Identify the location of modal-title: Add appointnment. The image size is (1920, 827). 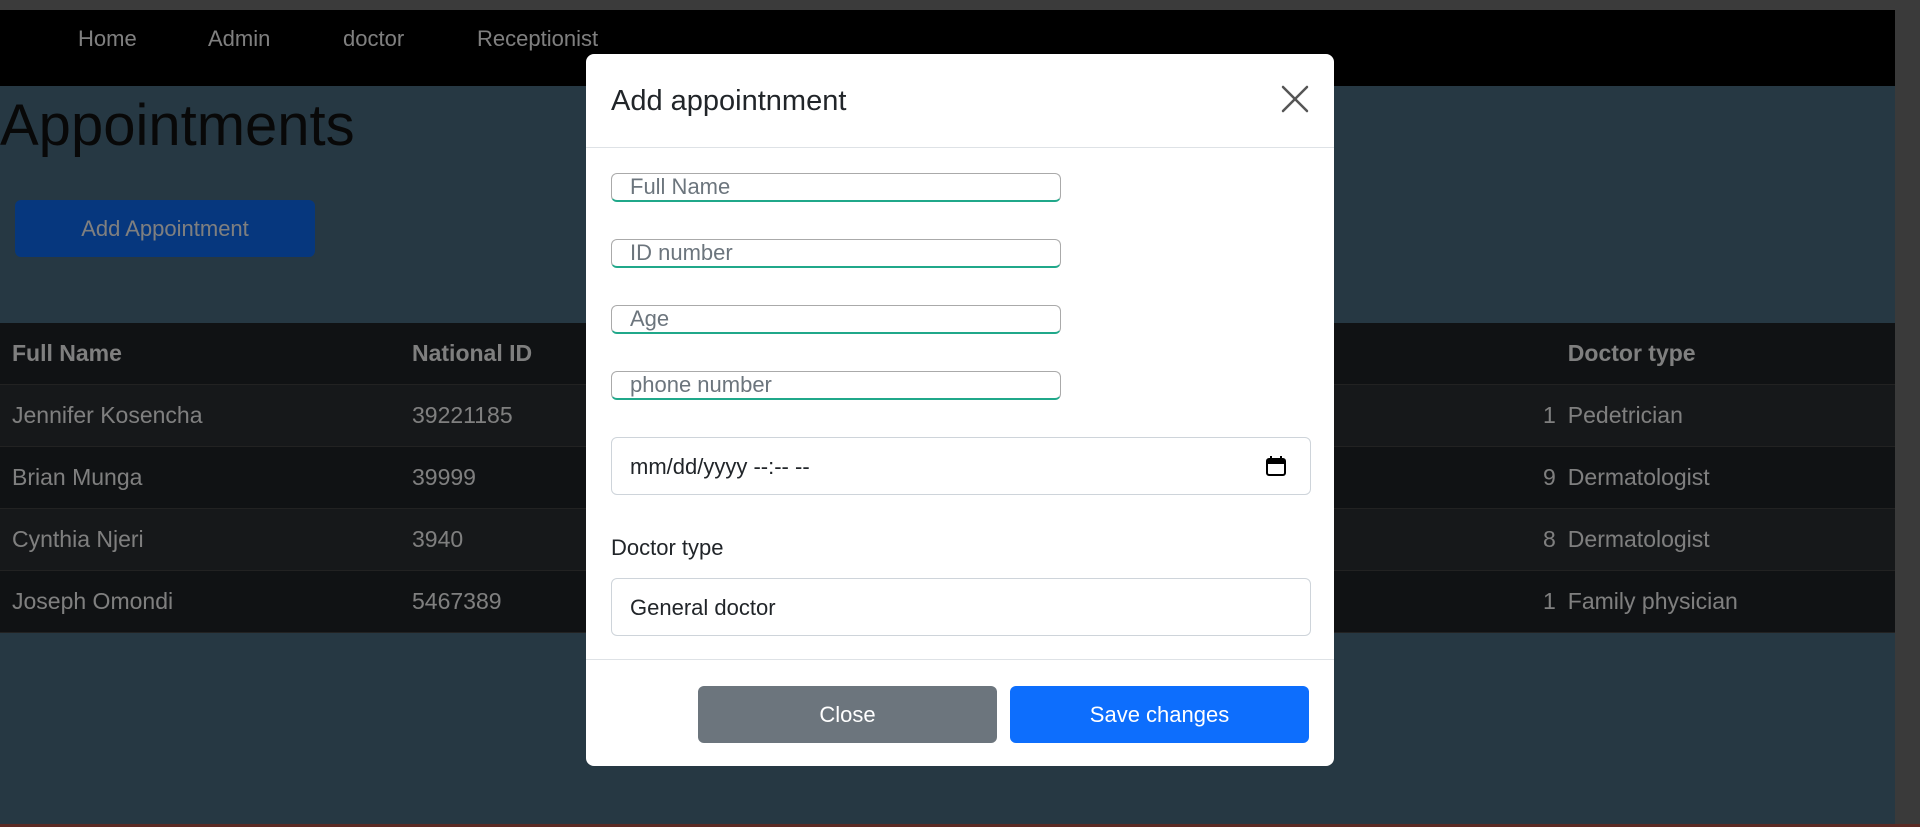
(729, 101).